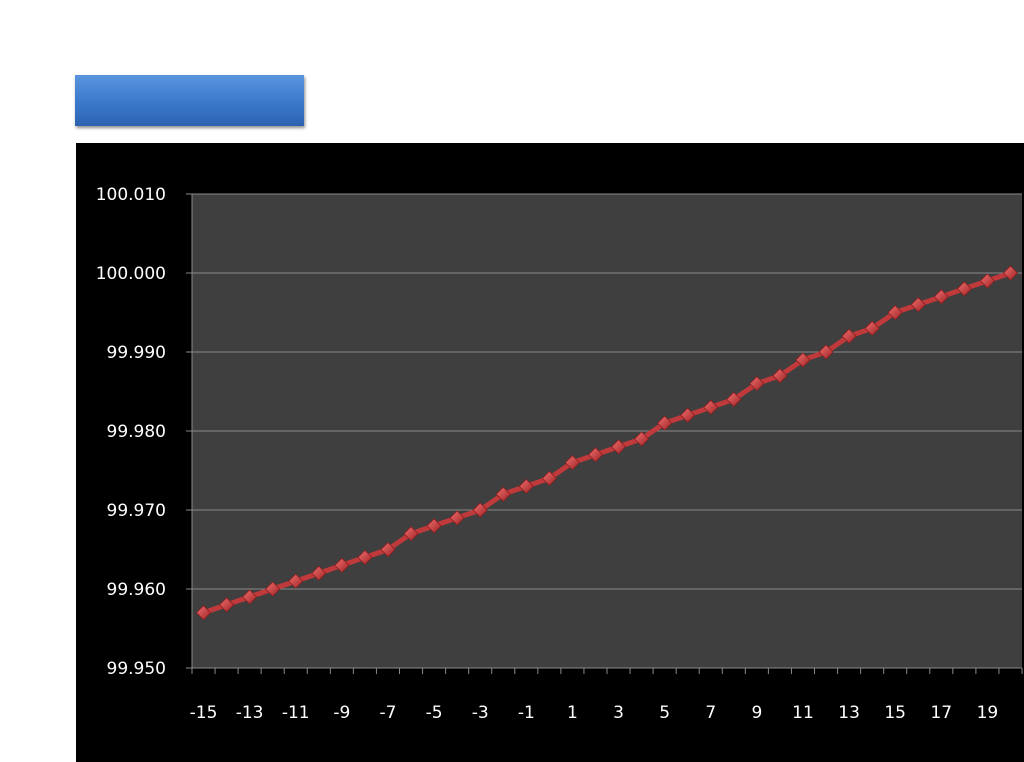 The height and width of the screenshot is (762, 1024). Describe the element at coordinates (480, 713) in the screenshot. I see `x-tick-label: -3` at that location.